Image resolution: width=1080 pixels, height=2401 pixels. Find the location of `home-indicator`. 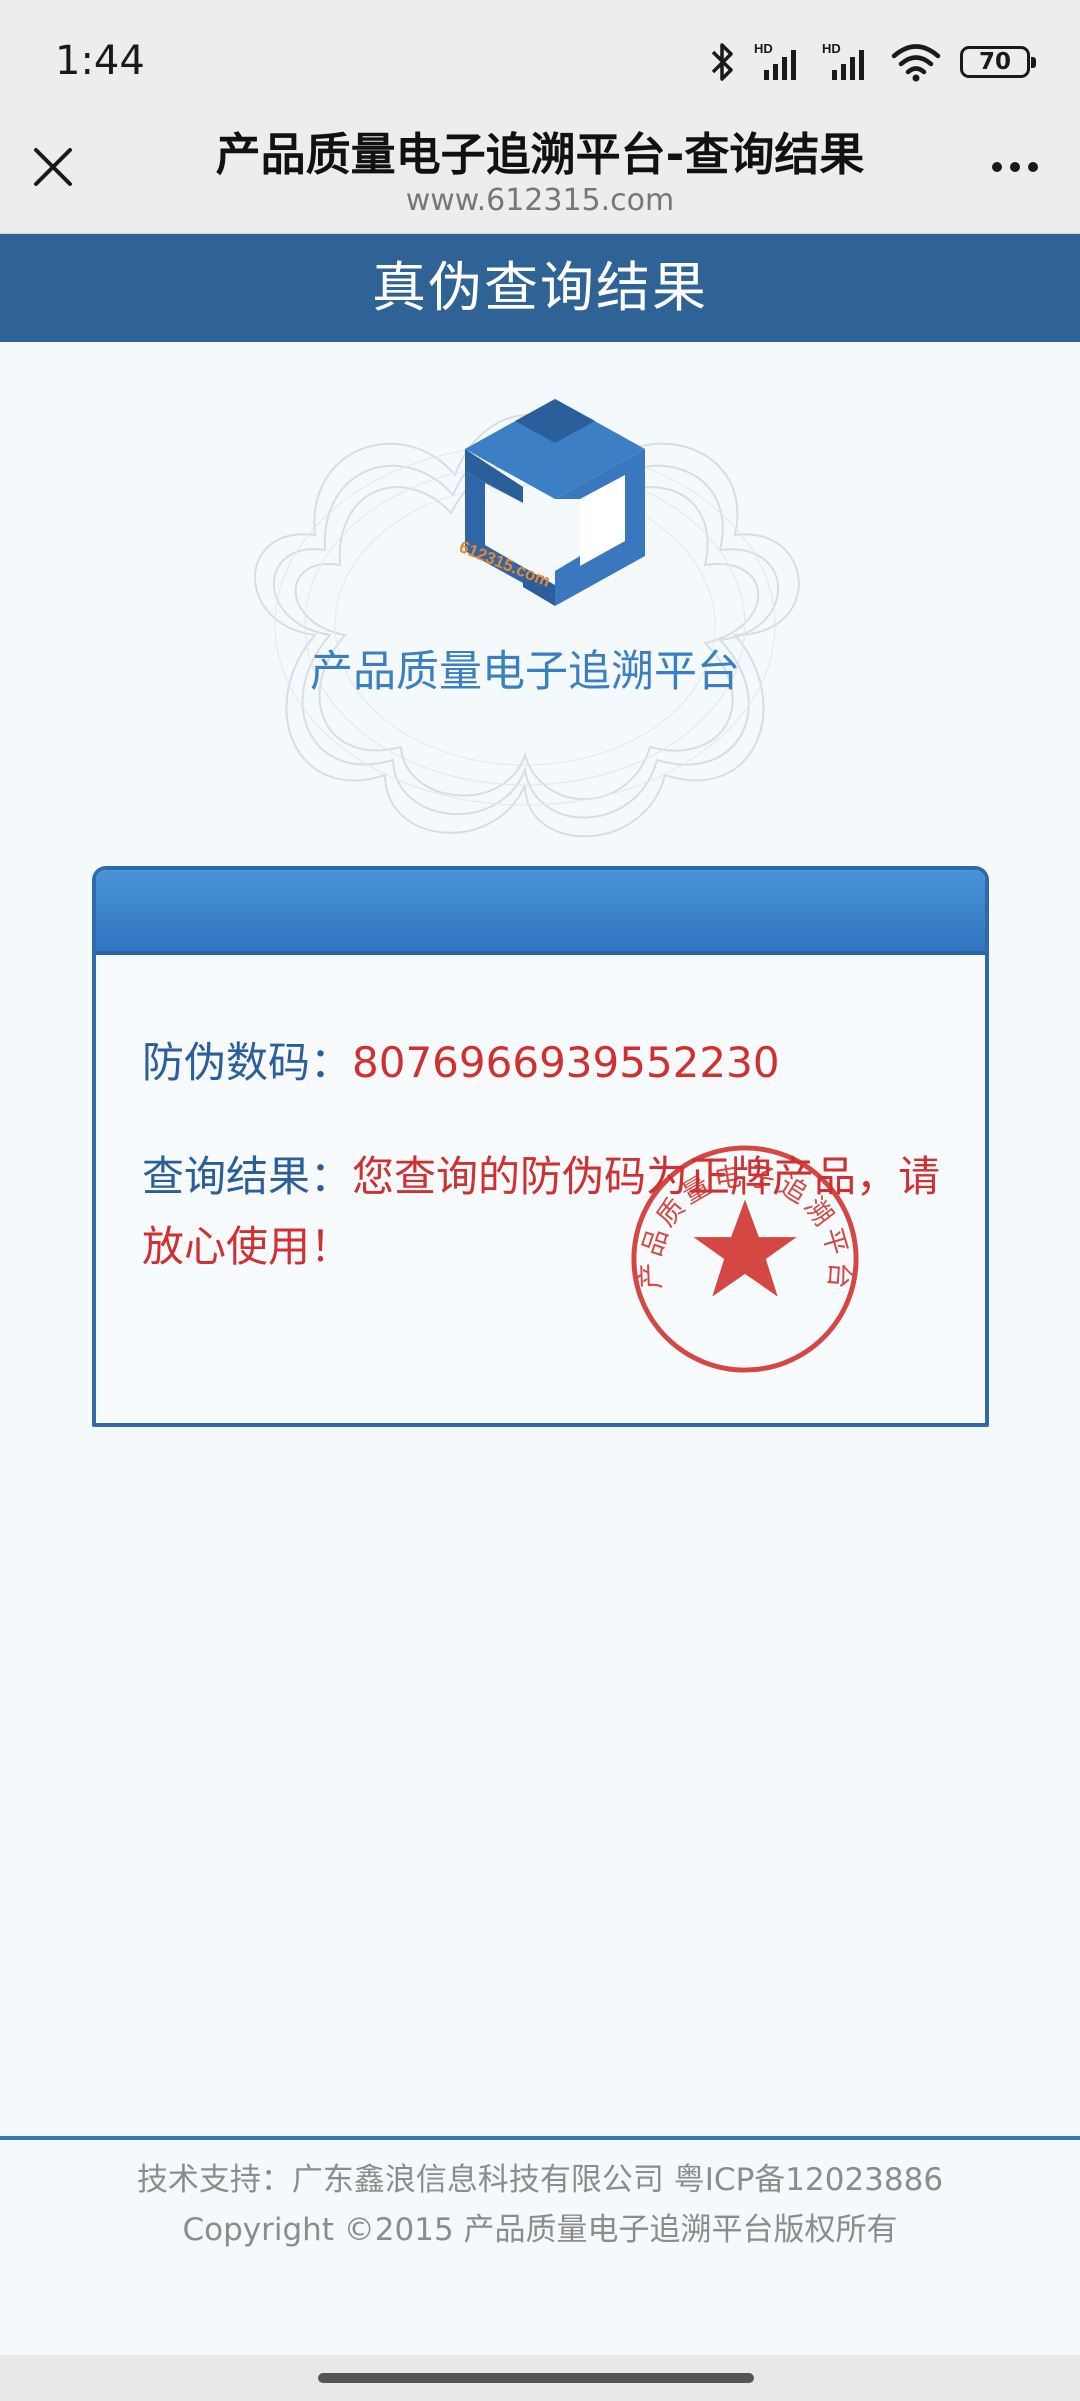

home-indicator is located at coordinates (536, 2378).